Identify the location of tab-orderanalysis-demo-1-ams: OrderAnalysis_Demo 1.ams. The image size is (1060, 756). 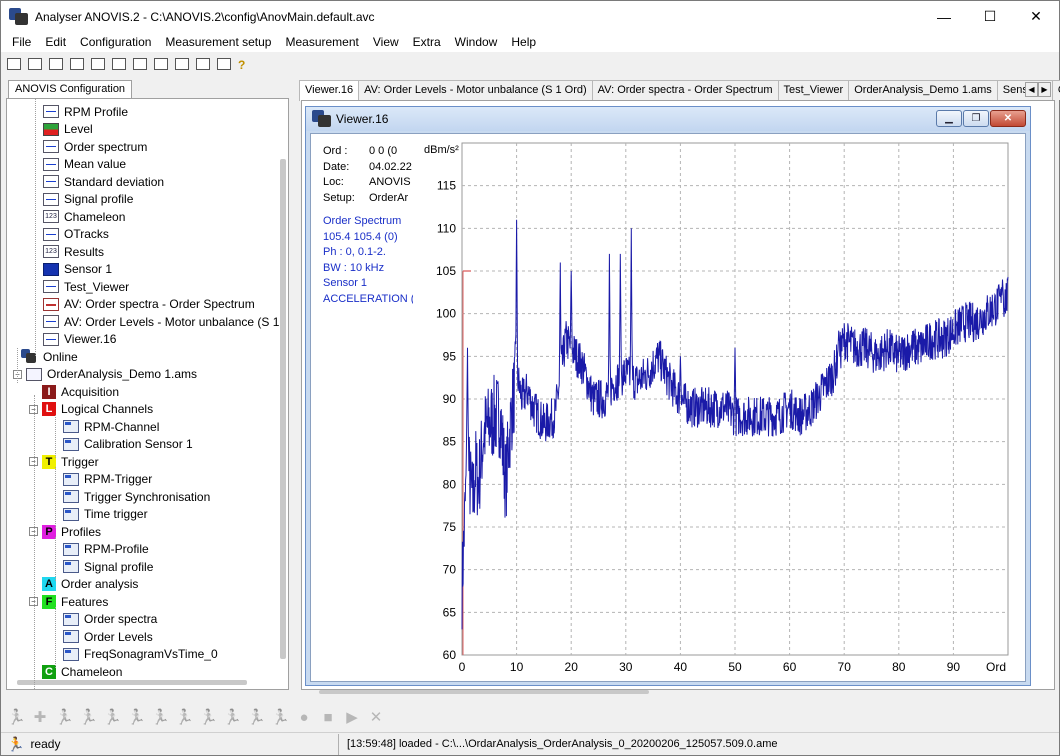
(923, 90).